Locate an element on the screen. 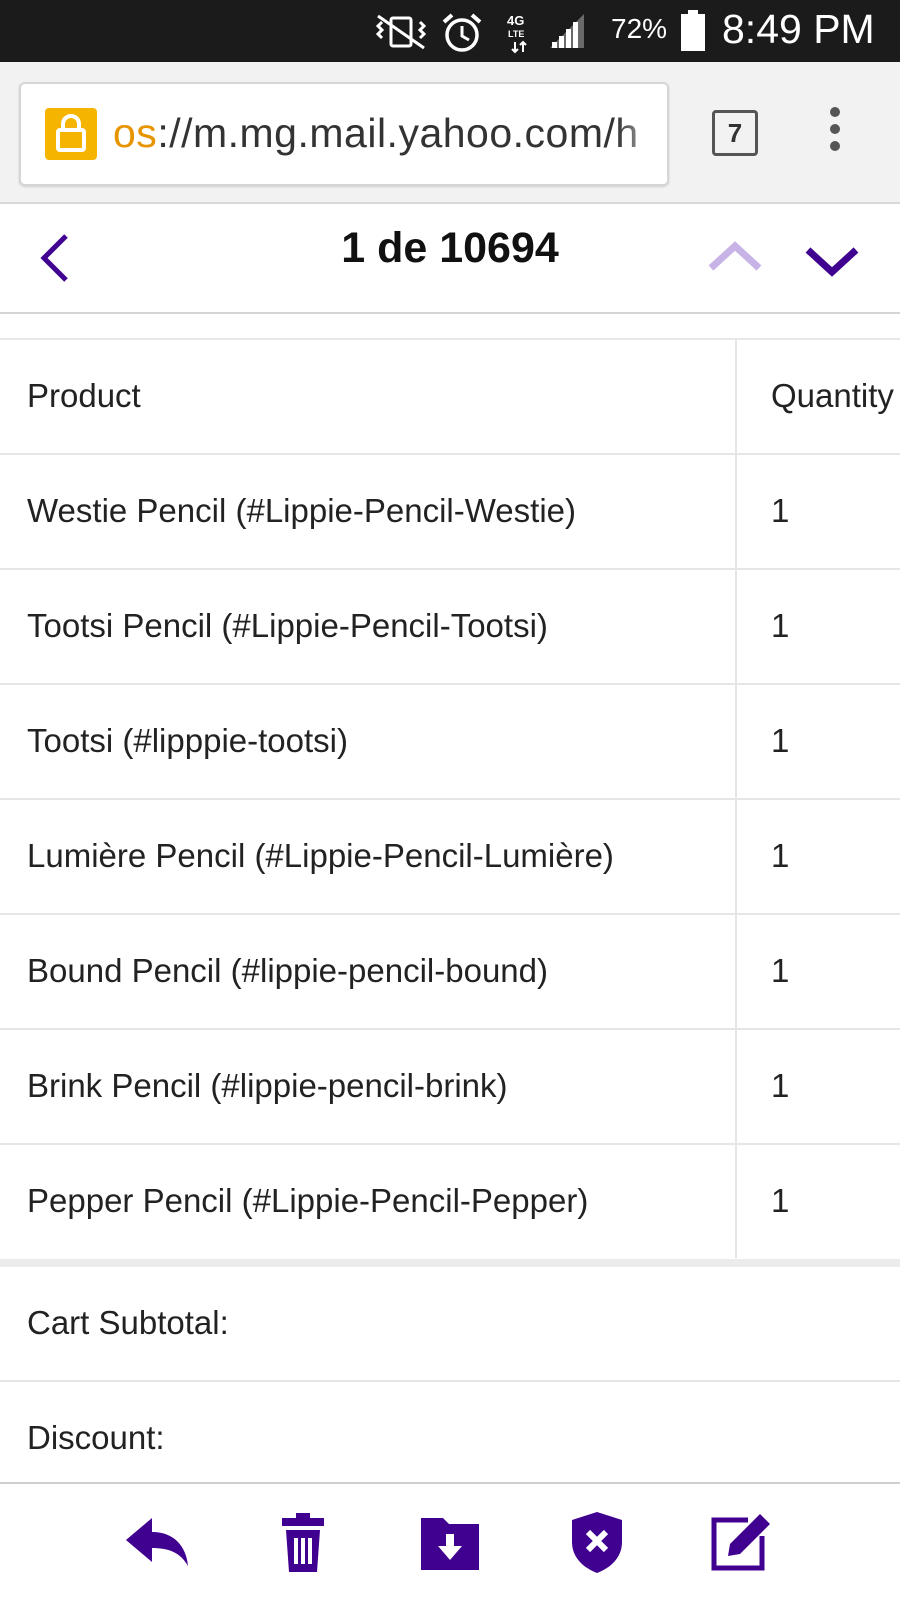 The height and width of the screenshot is (1602, 900). status-time: 8:49 PM is located at coordinates (798, 29).